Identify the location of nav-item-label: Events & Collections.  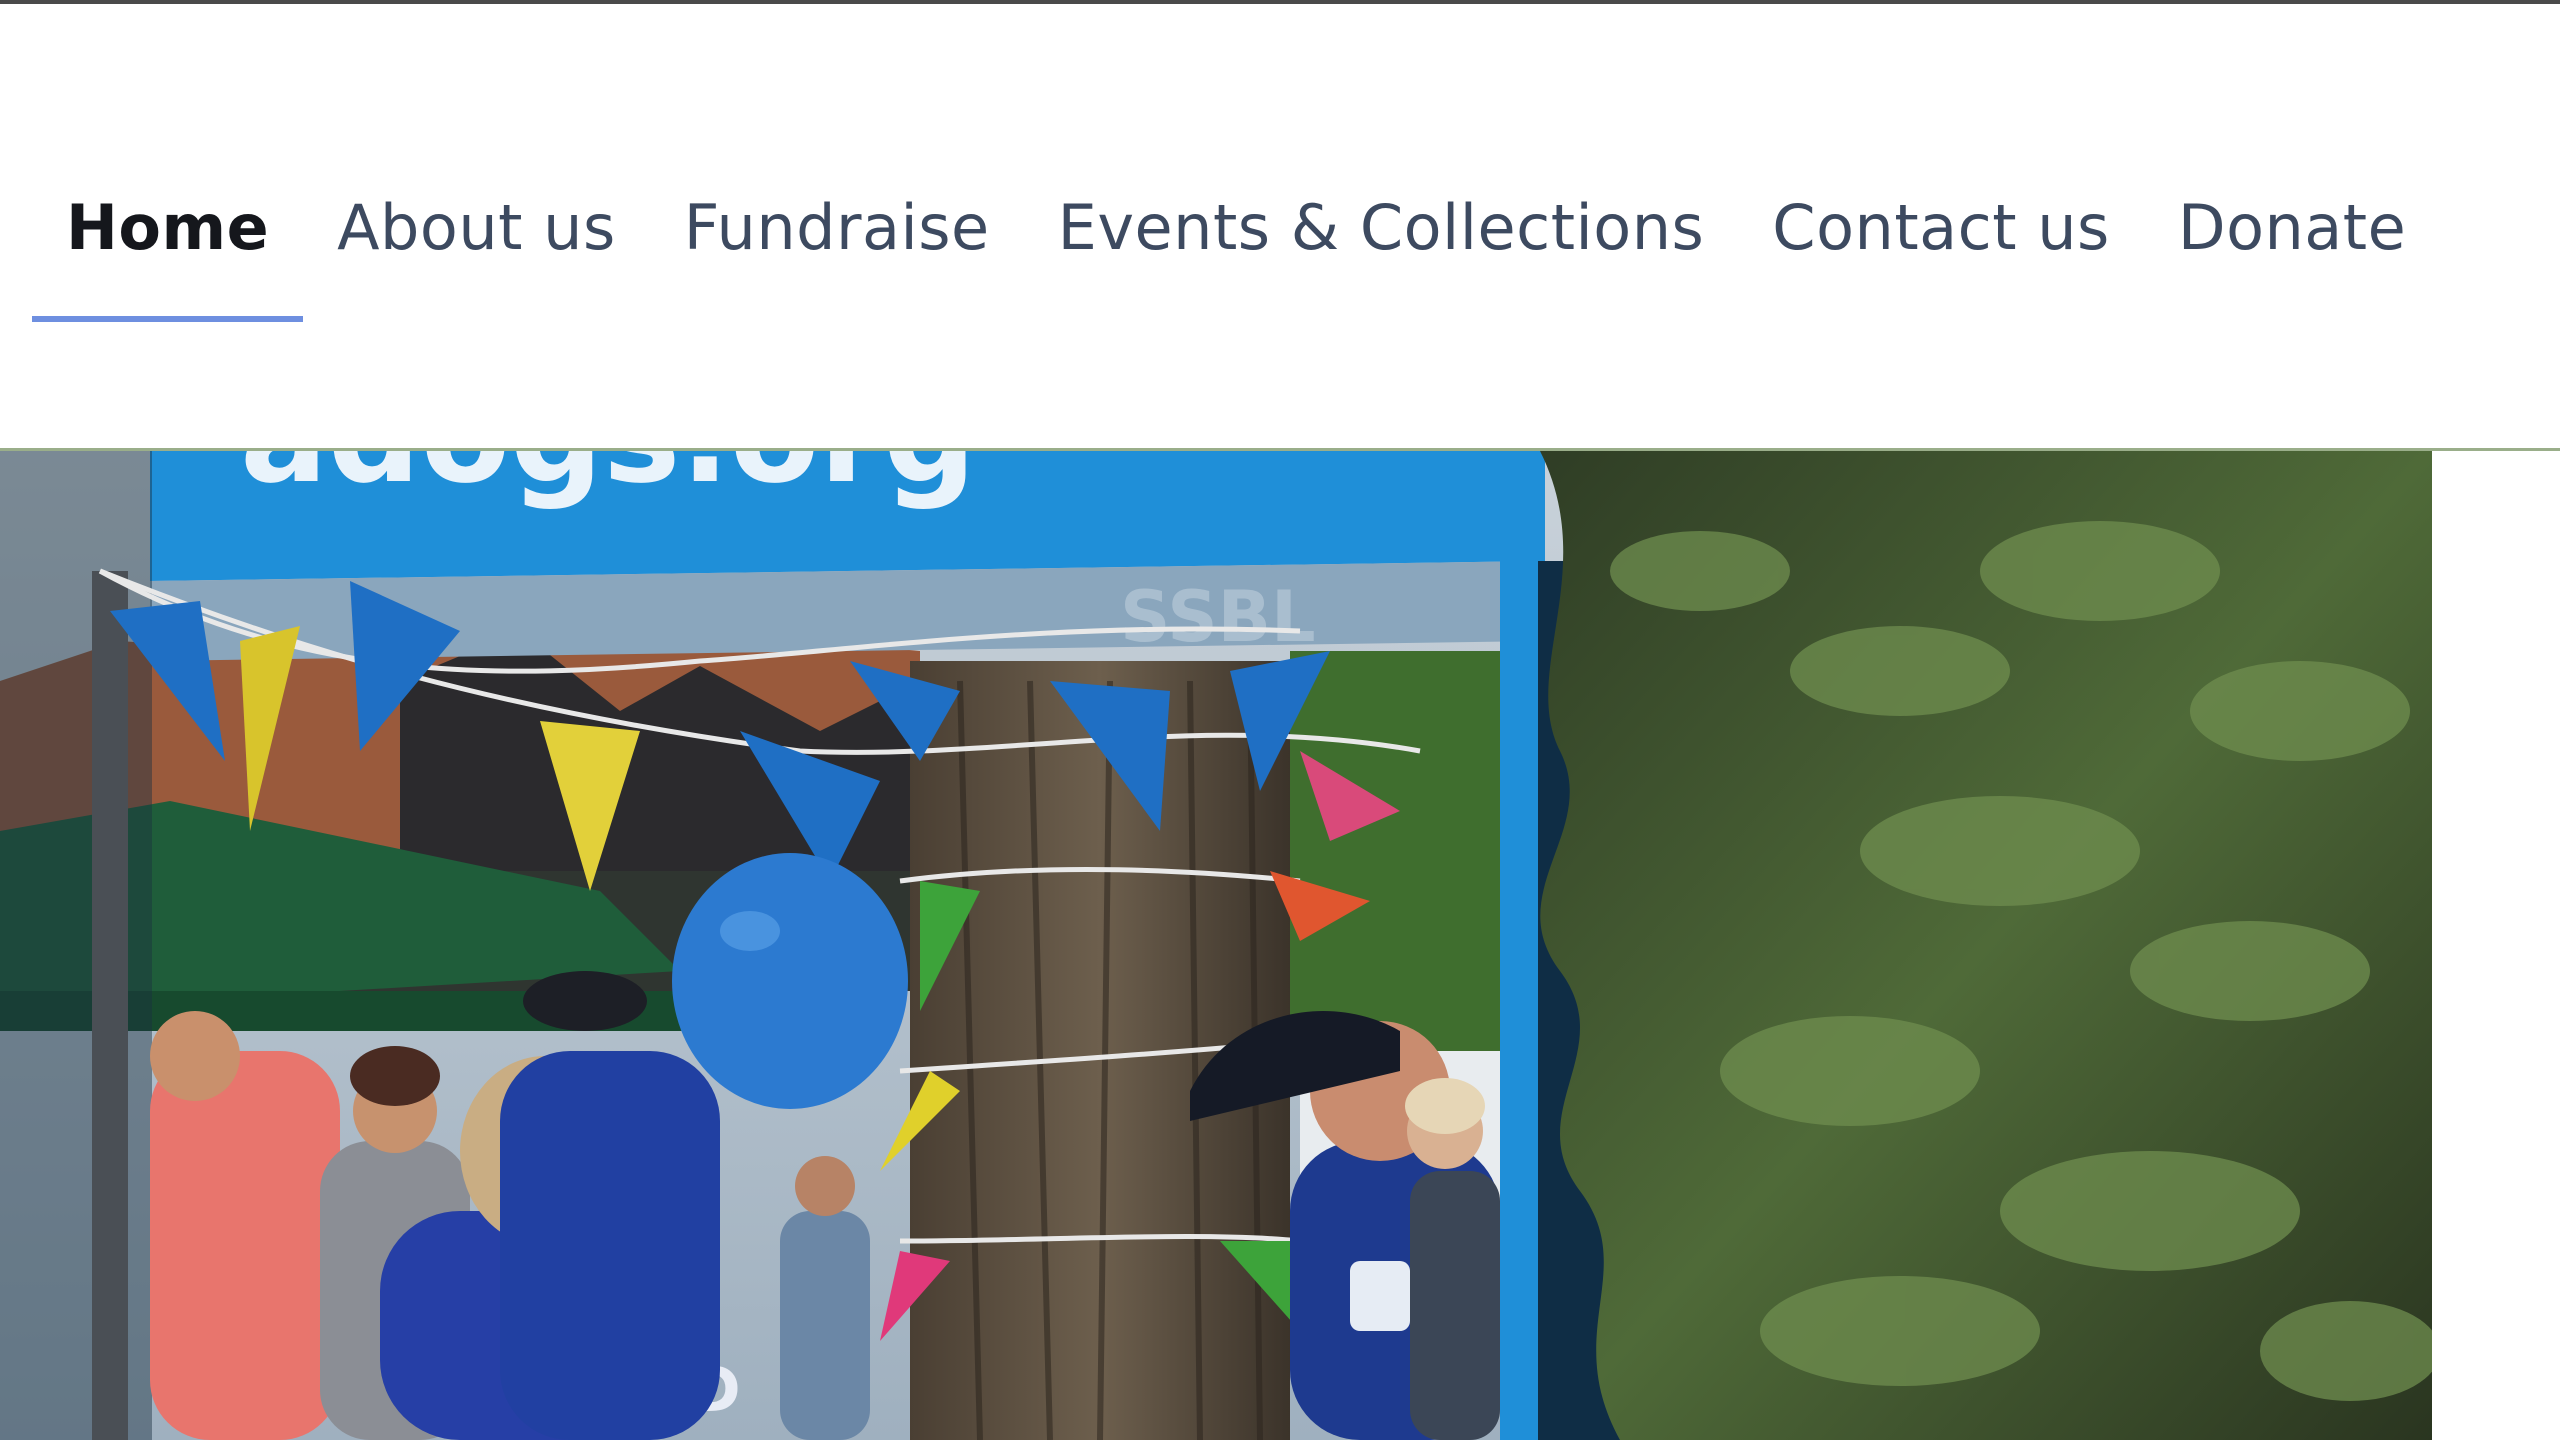
(1381, 227).